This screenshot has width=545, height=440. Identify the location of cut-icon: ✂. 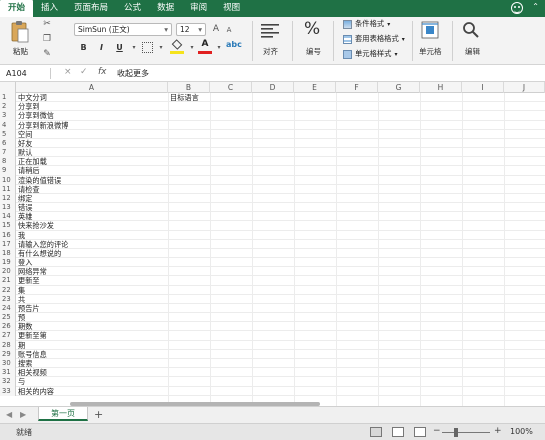
(47, 24).